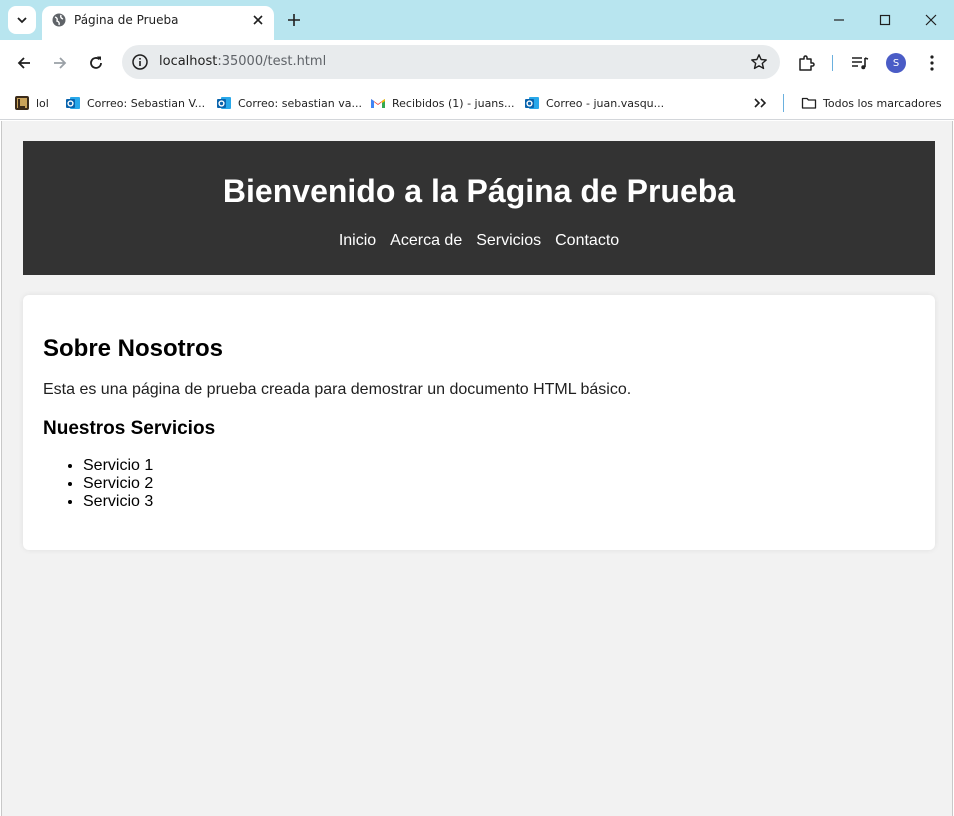  I want to click on extensions-button, so click(806, 63).